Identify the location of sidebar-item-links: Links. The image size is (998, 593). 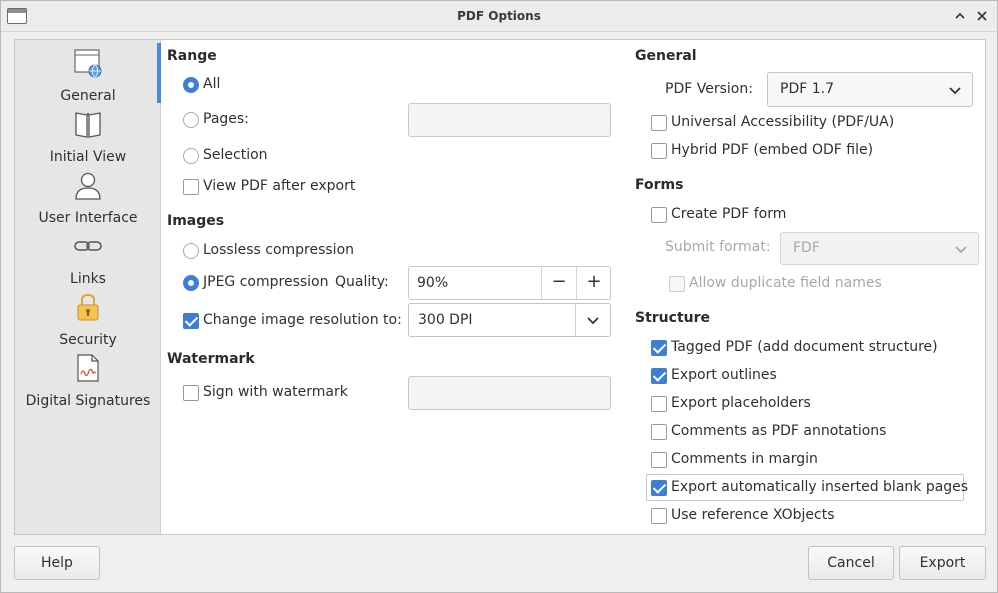
(88, 257).